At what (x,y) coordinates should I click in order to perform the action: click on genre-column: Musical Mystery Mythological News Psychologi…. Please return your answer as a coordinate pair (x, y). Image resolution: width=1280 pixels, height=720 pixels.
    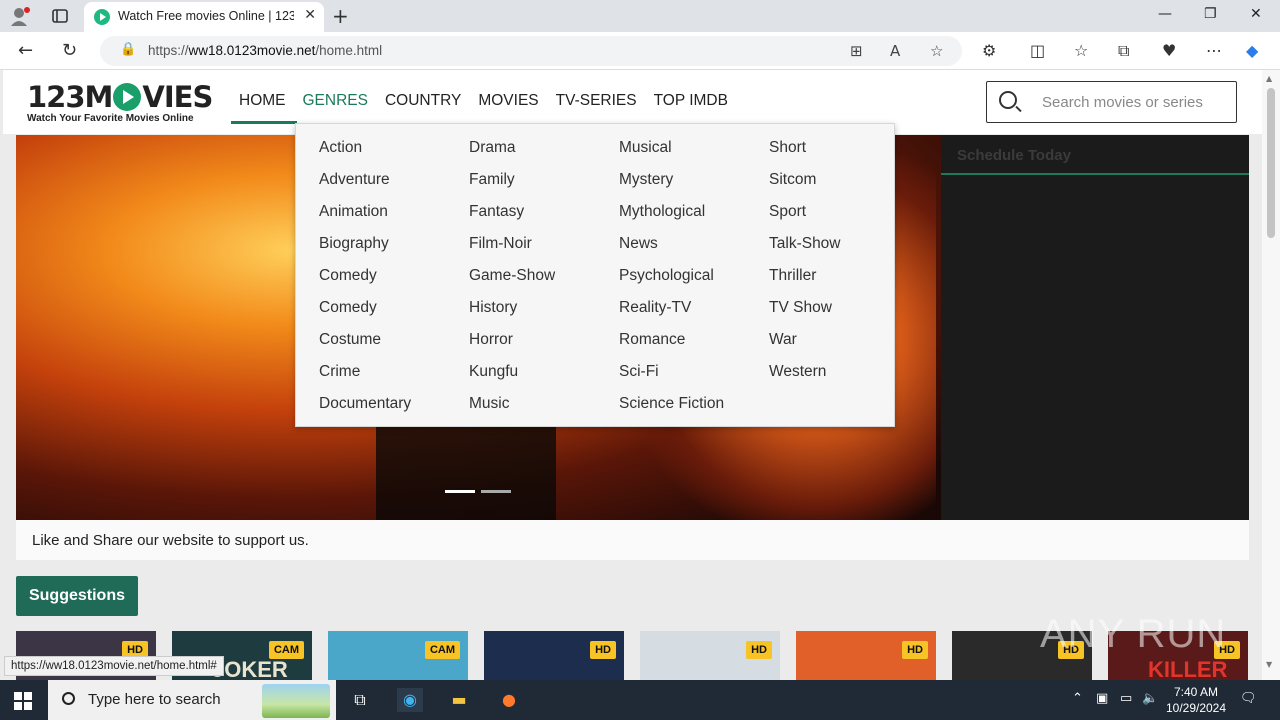
    Looking at the image, I should click on (694, 281).